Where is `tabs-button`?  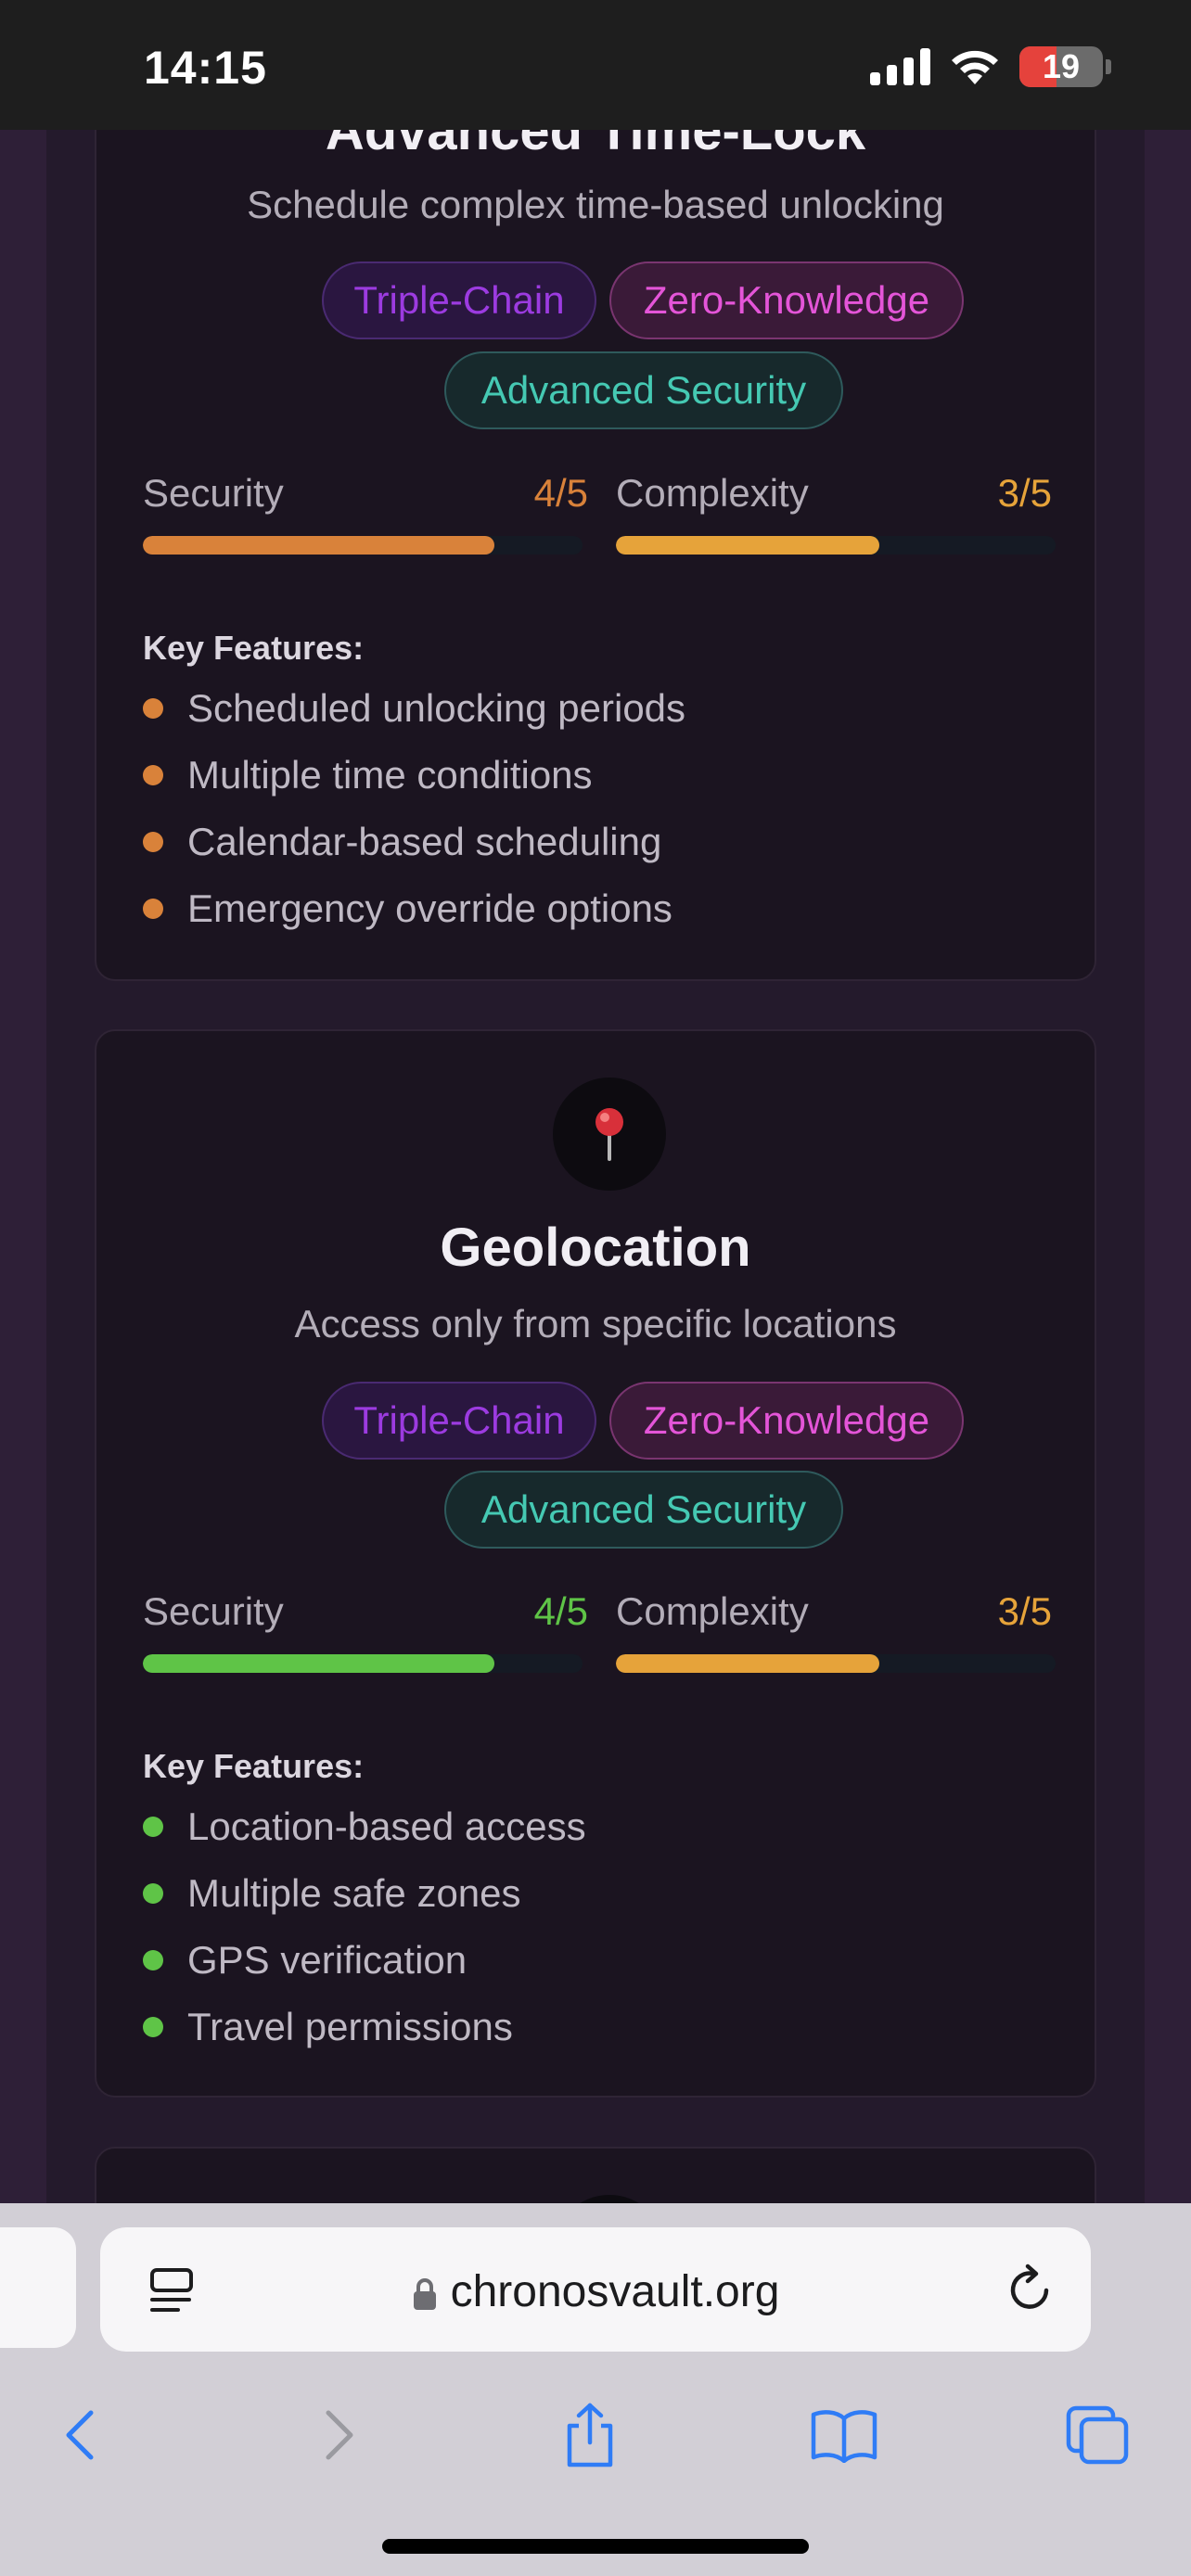
tabs-button is located at coordinates (1097, 2435).